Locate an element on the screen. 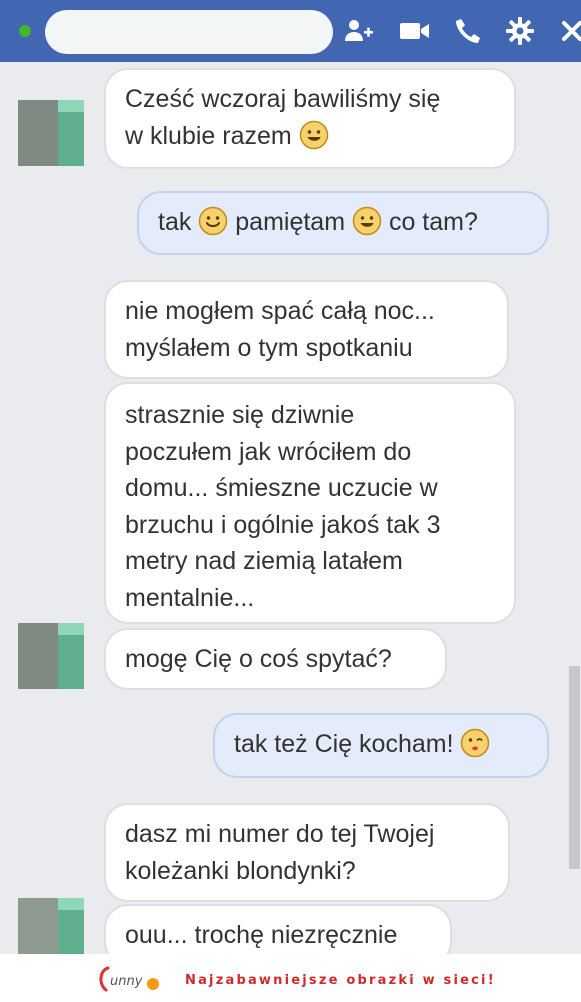 Image resolution: width=581 pixels, height=1002 pixels. funny-logo-icon: unny is located at coordinates (129, 979).